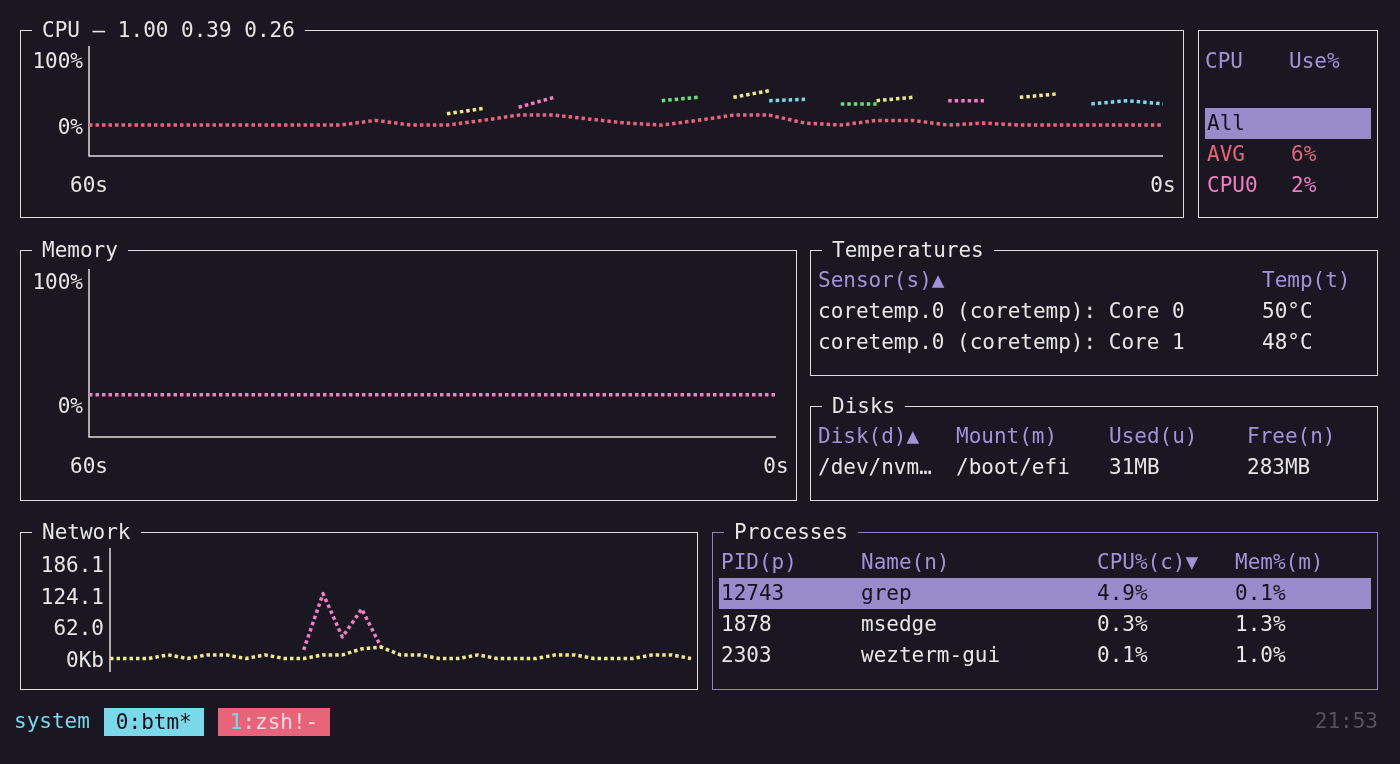 This screenshot has height=764, width=1400. What do you see at coordinates (85, 660) in the screenshot?
I see `y-tick-label: 0Kb` at bounding box center [85, 660].